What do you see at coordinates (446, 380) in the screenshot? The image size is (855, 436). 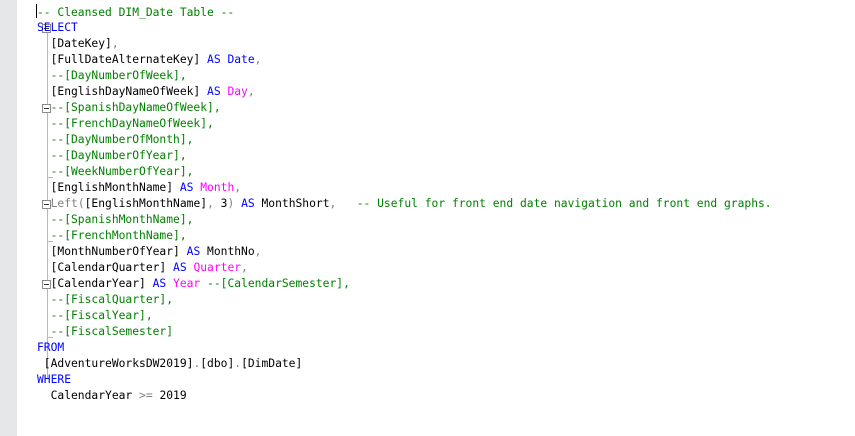 I see `code-line: WHERE` at bounding box center [446, 380].